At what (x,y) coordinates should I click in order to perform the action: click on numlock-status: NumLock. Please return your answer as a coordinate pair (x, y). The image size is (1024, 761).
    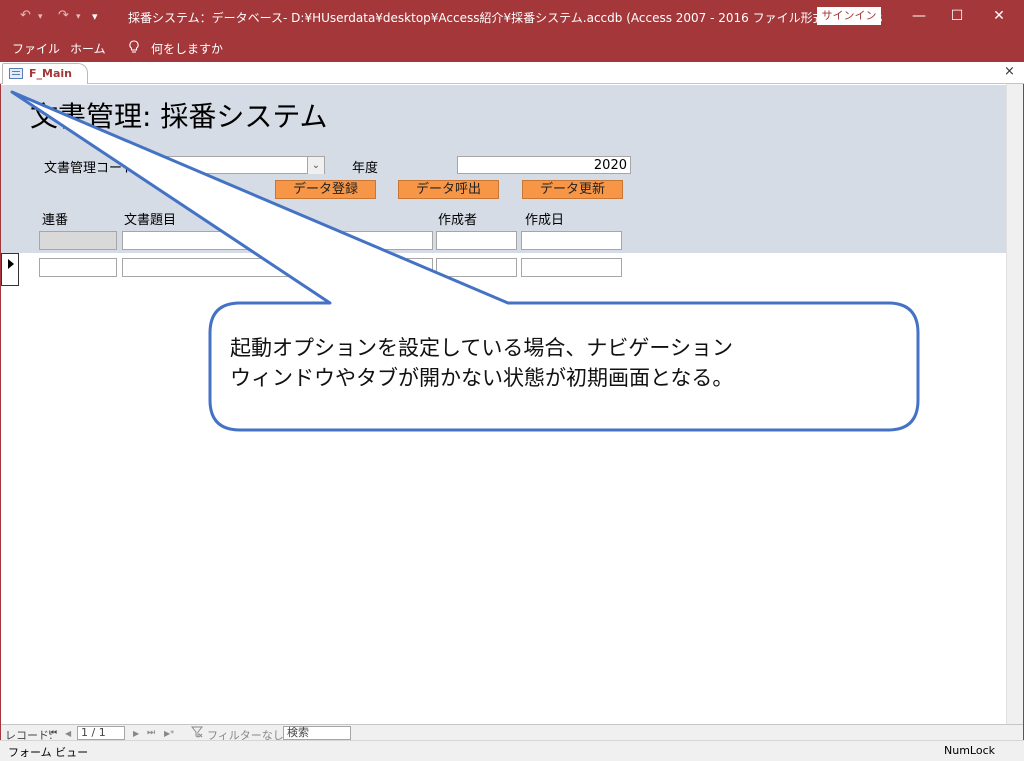
    Looking at the image, I should click on (969, 750).